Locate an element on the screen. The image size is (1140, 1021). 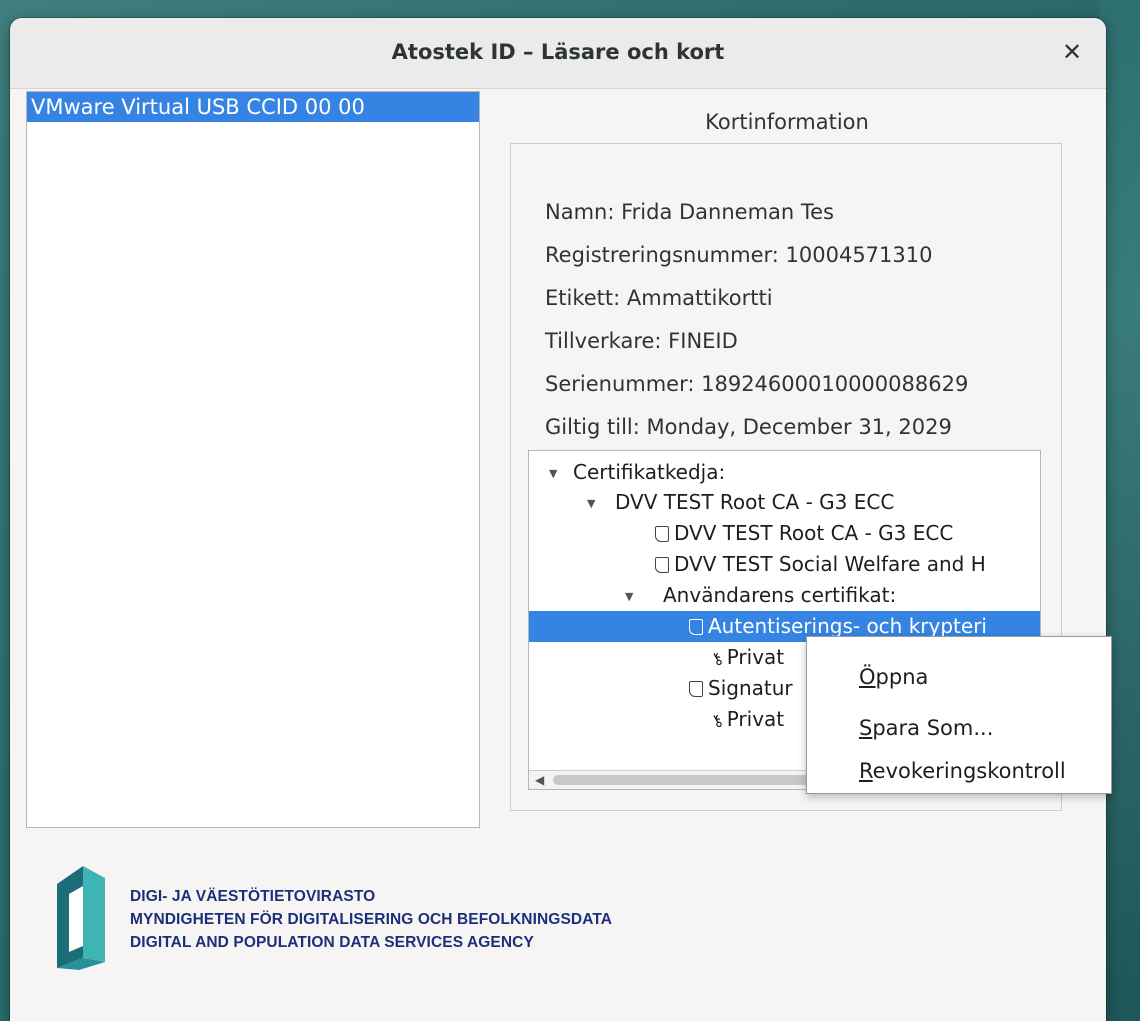
window-title: Atostek ID – Läsare och kort is located at coordinates (558, 52).